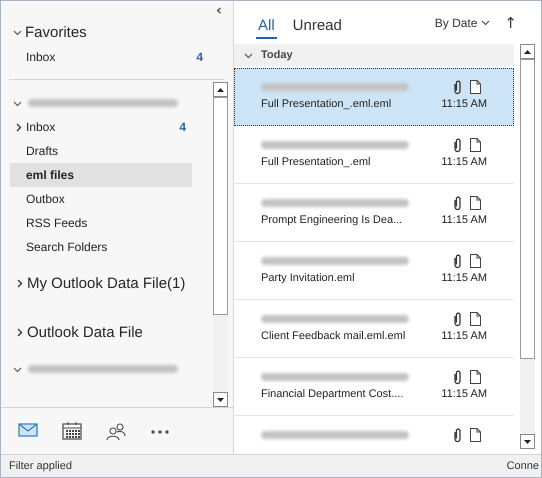 The image size is (542, 478). What do you see at coordinates (116, 431) in the screenshot?
I see `people-icon` at bounding box center [116, 431].